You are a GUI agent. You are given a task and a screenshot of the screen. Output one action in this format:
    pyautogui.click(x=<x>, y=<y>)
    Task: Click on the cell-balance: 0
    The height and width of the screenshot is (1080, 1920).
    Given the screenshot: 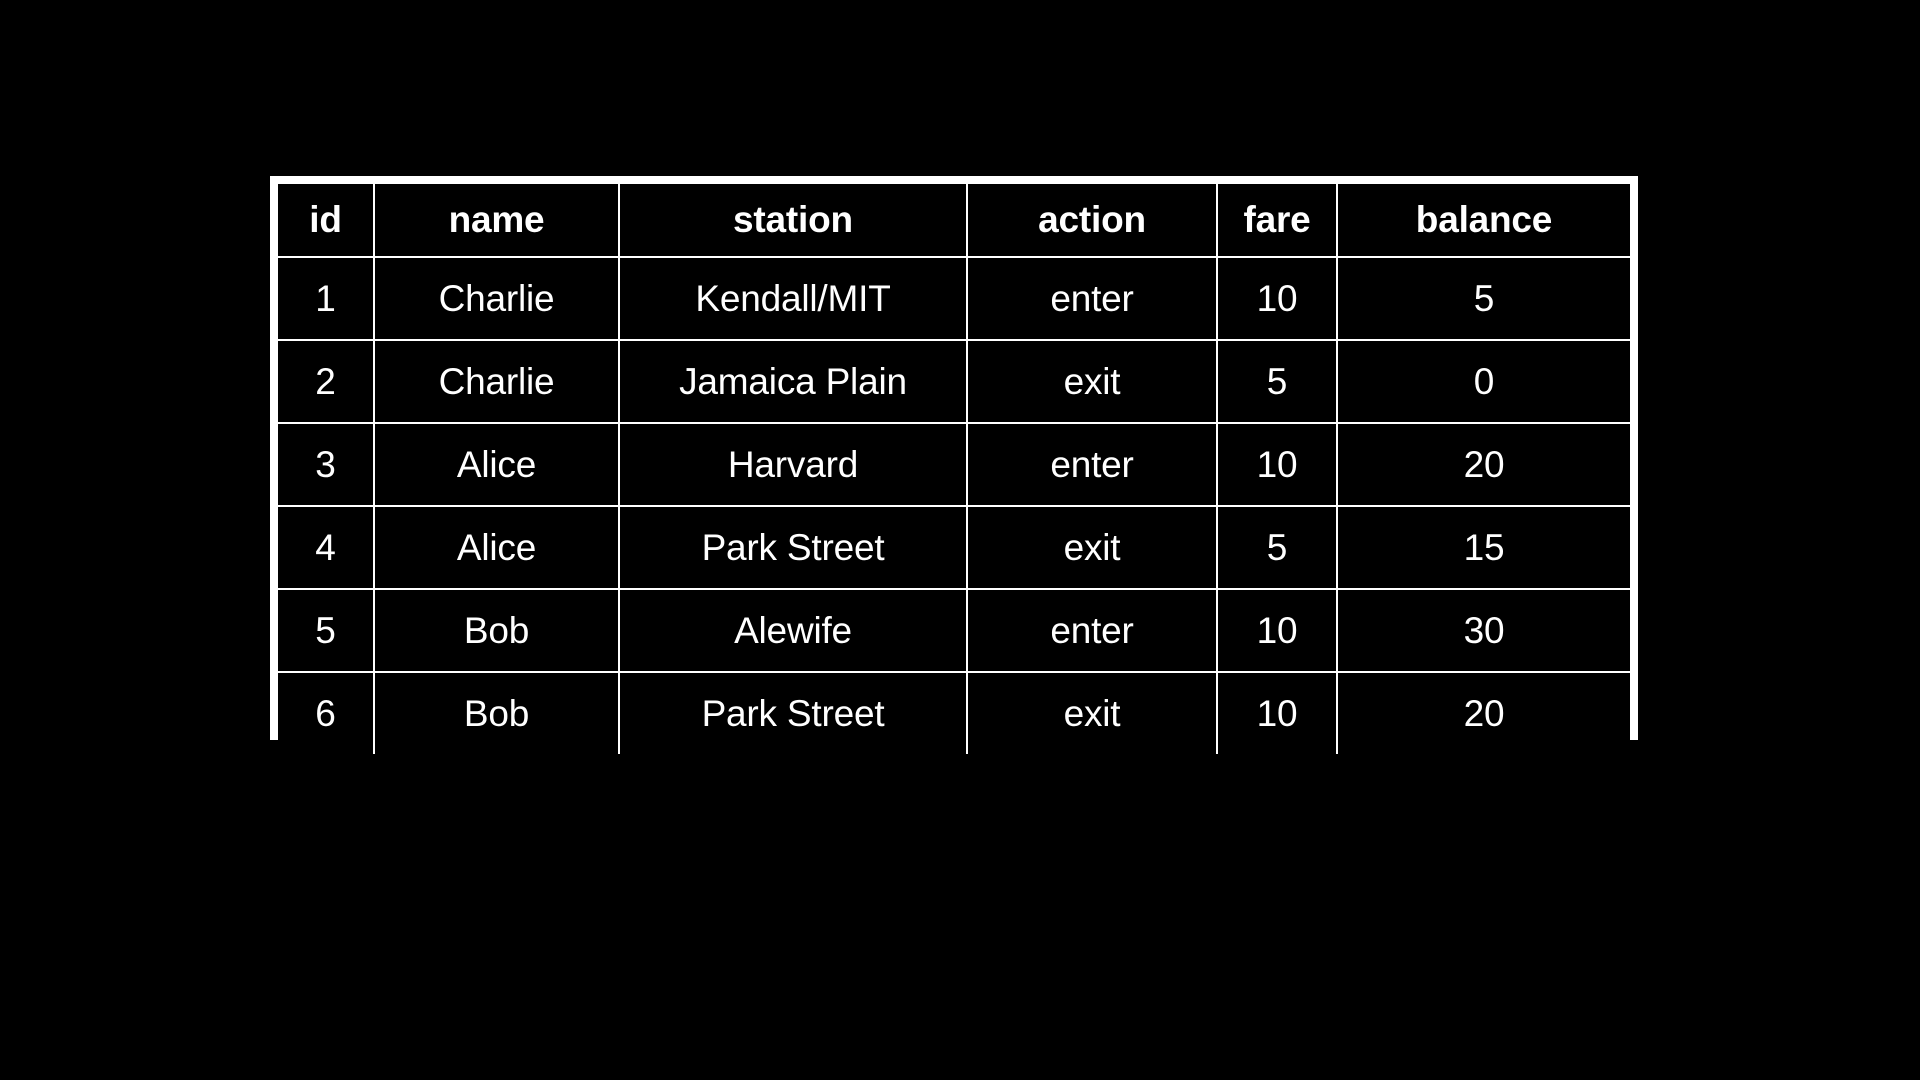 What is the action you would take?
    pyautogui.click(x=1483, y=381)
    